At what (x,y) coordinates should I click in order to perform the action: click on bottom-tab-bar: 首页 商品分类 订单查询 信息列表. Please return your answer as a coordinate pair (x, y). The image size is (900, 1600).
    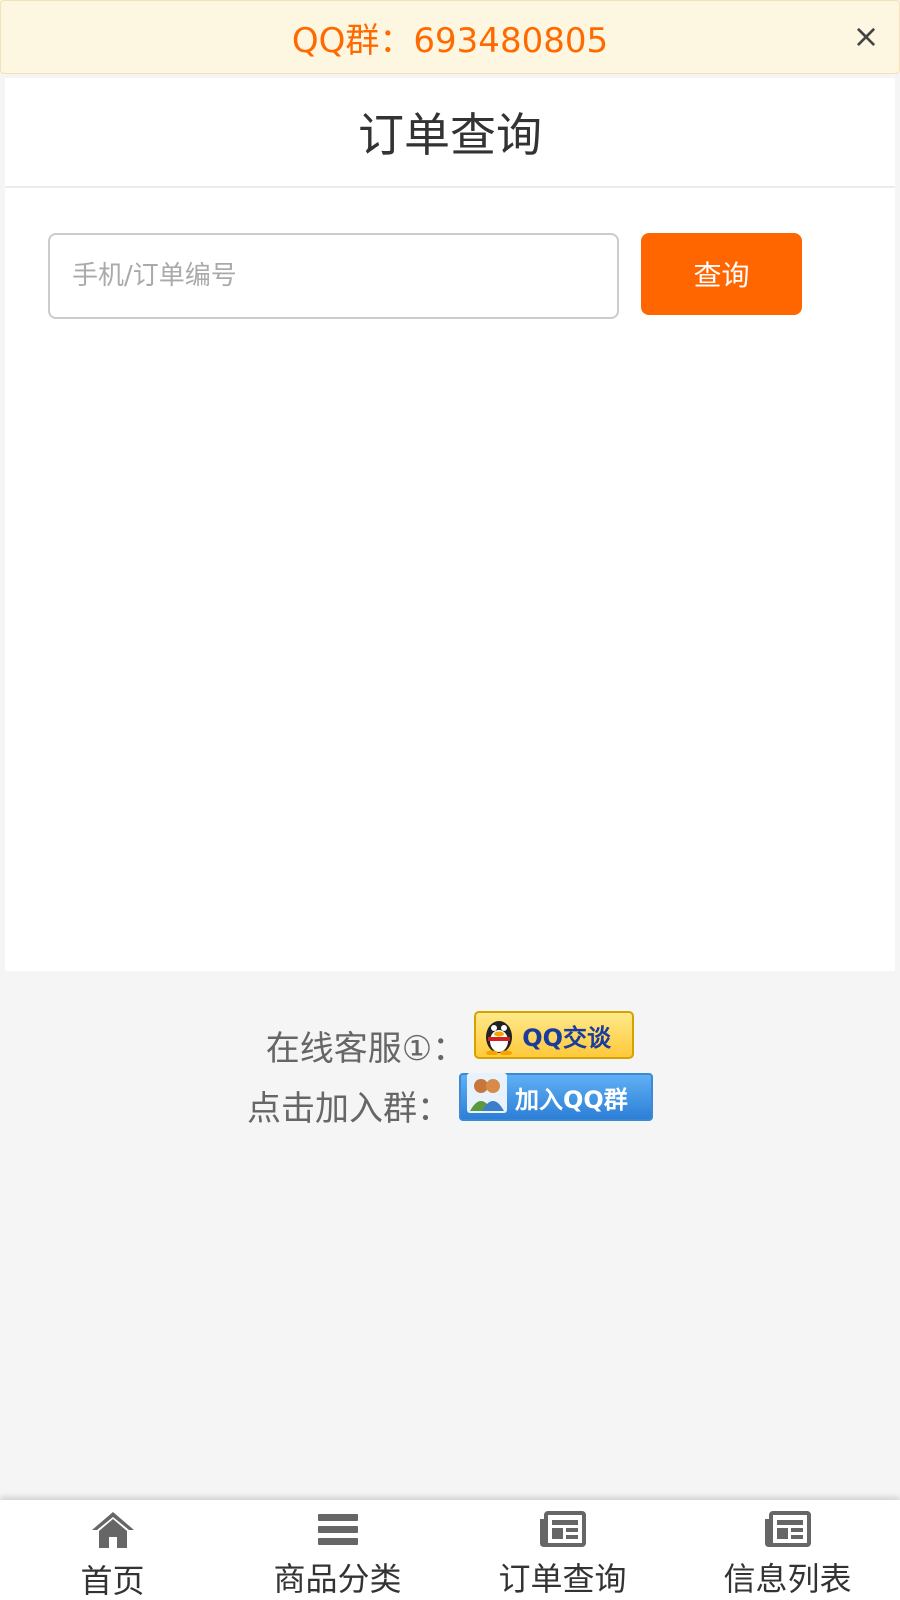
    Looking at the image, I should click on (450, 1550).